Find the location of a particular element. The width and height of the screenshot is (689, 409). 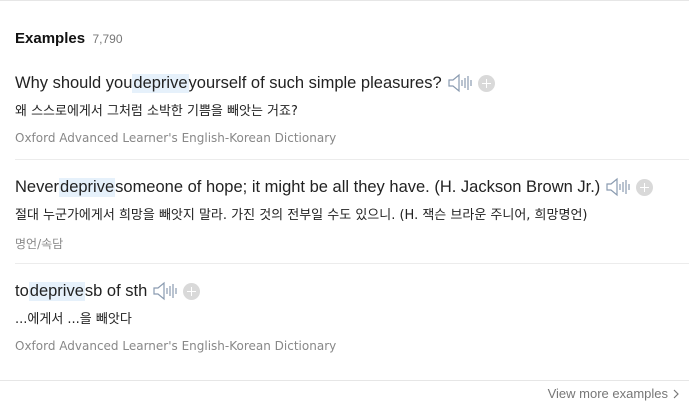

view-more-label: View more examples is located at coordinates (607, 393).